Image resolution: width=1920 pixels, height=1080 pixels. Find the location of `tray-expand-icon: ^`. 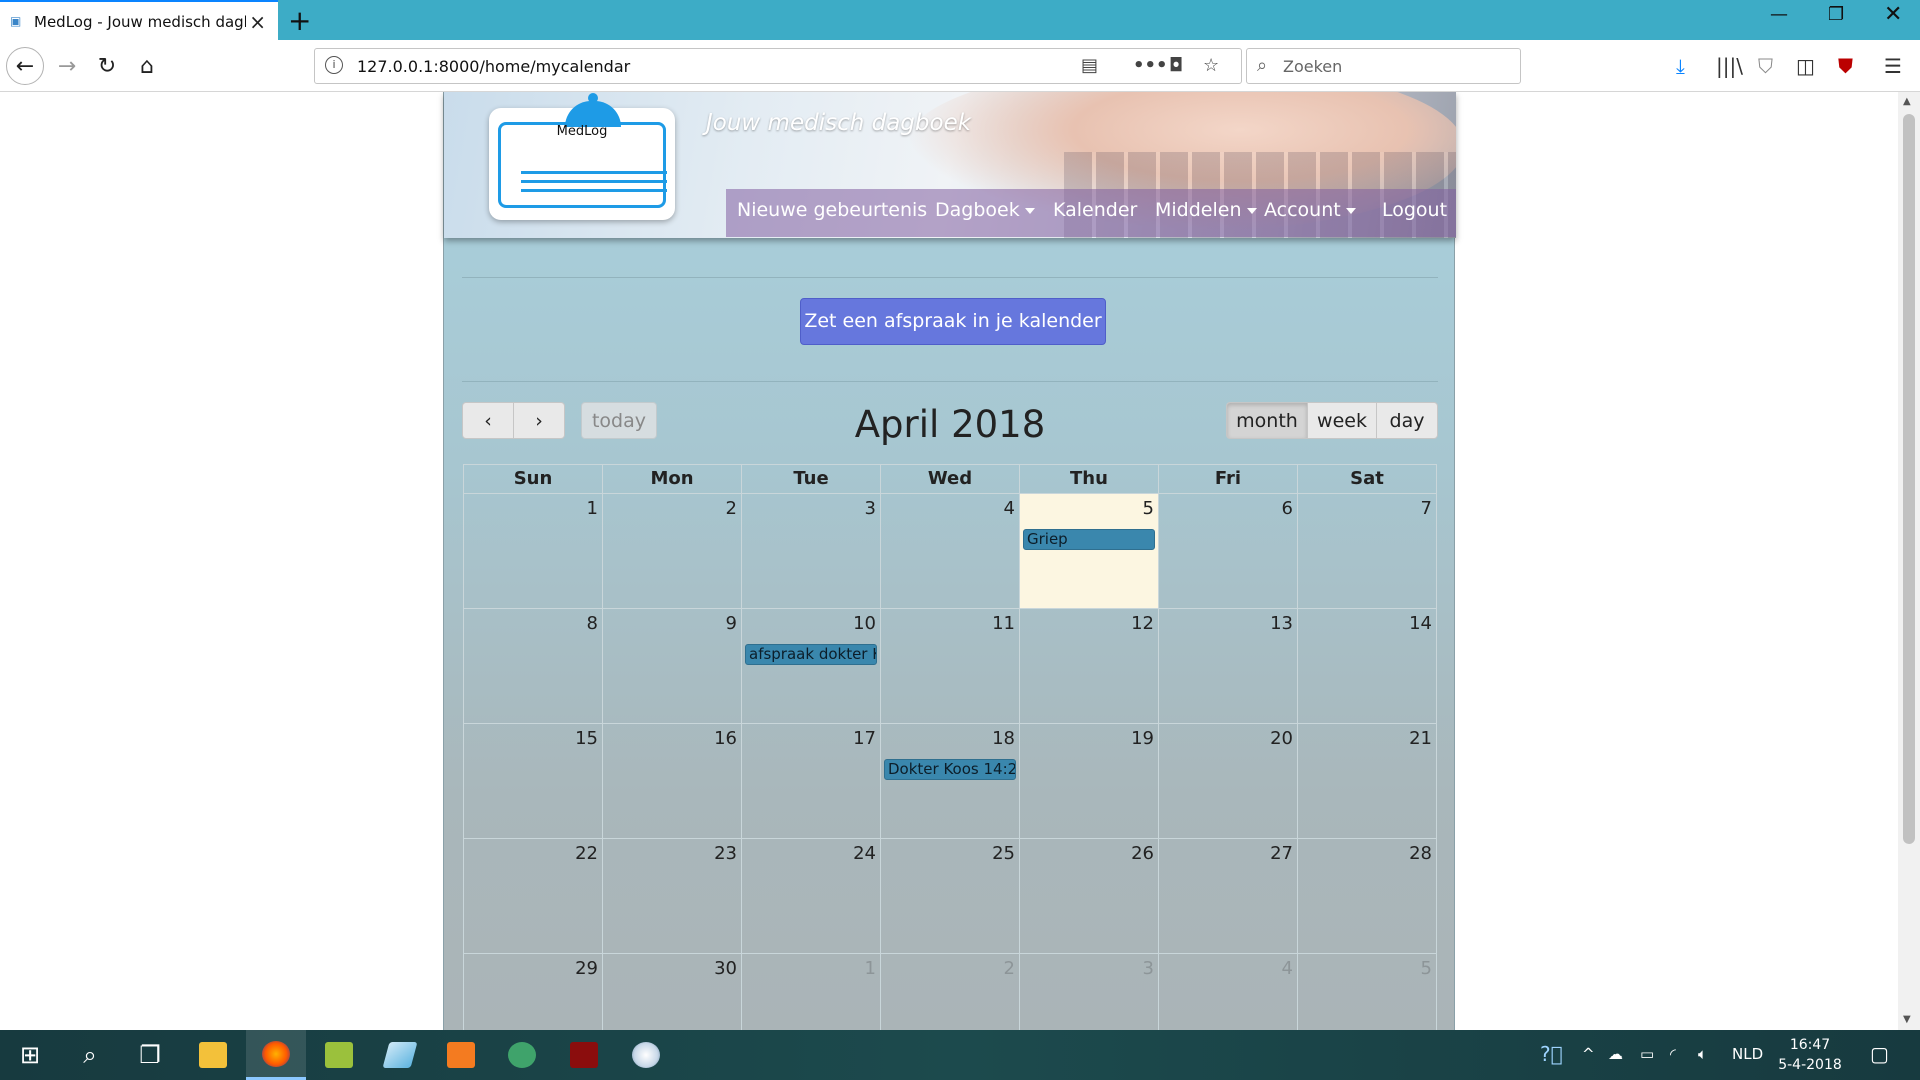

tray-expand-icon: ^ is located at coordinates (1588, 1054).